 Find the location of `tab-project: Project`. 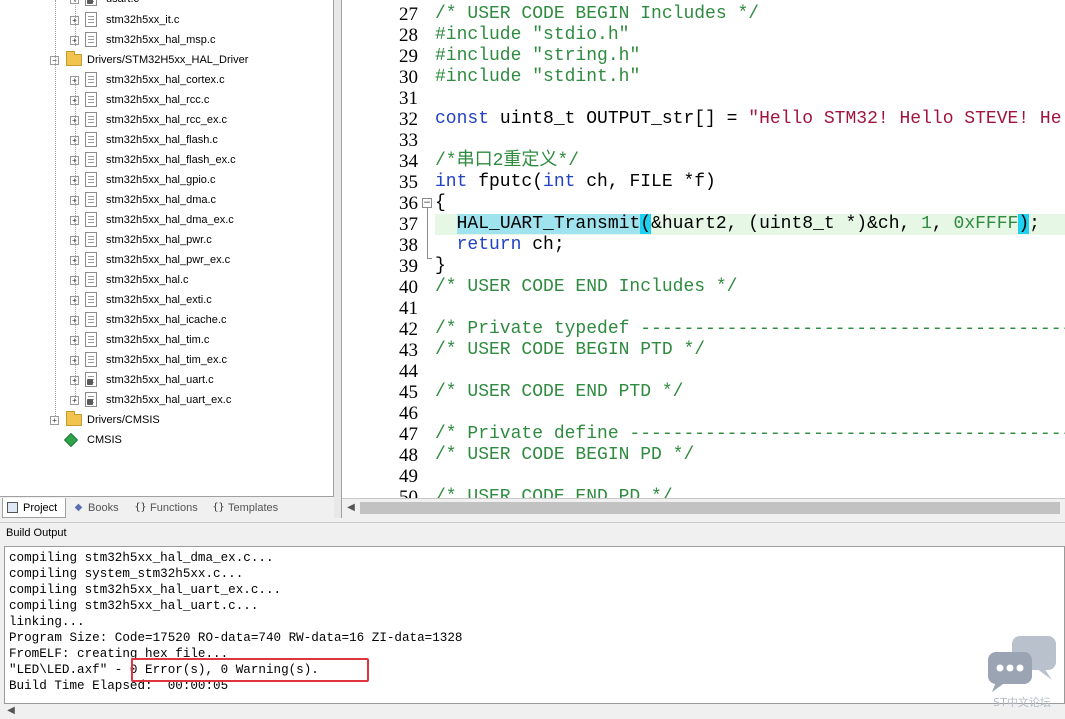

tab-project: Project is located at coordinates (34, 508).